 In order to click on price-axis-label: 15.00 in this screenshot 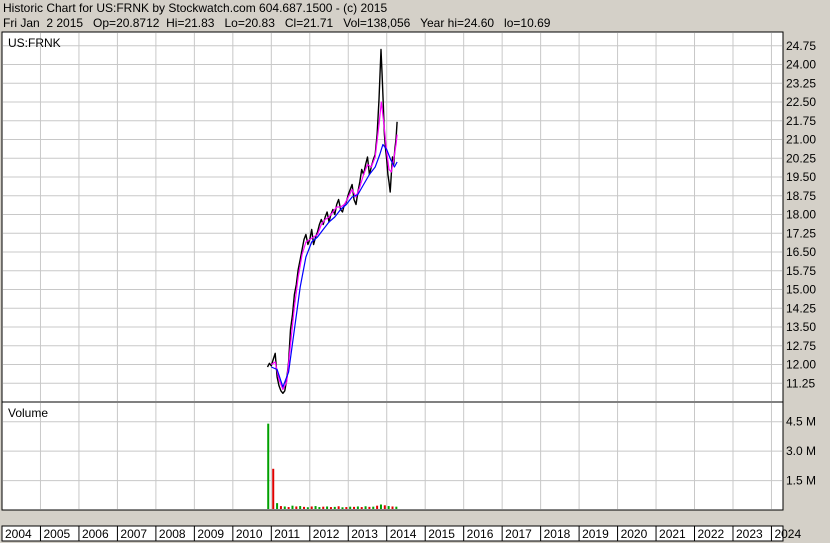, I will do `click(801, 290)`.